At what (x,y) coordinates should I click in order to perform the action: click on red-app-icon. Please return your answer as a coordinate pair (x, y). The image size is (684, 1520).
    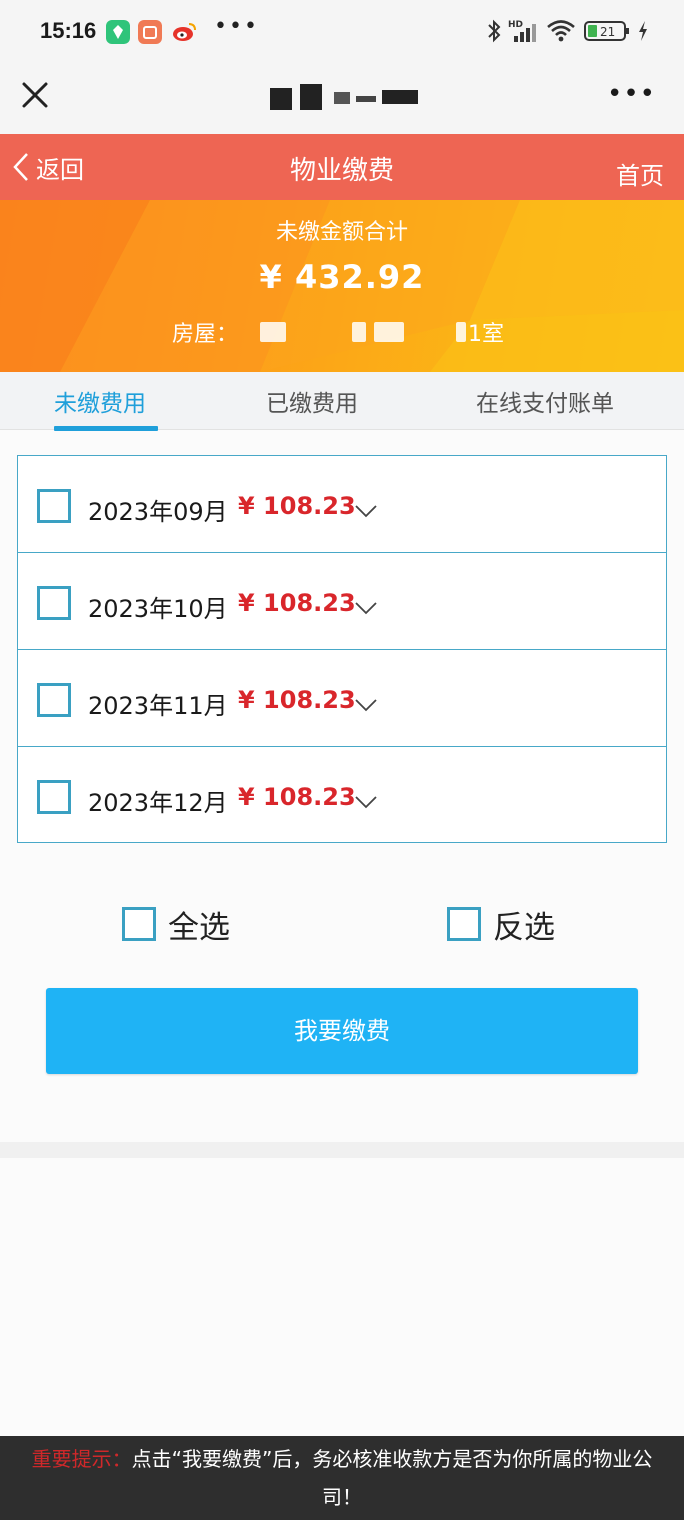
    Looking at the image, I should click on (150, 32).